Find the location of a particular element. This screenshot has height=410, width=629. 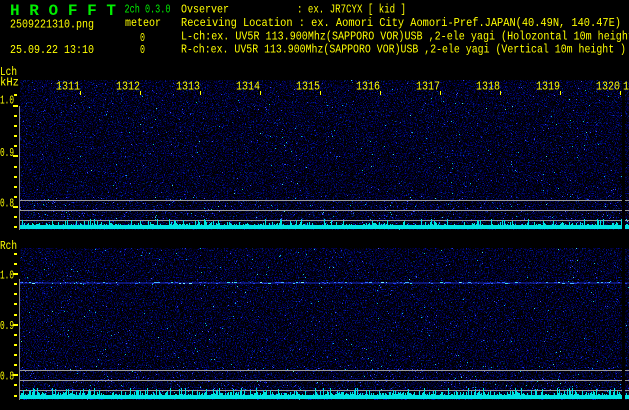

svg-text: H R O F F T is located at coordinates (63, 11).